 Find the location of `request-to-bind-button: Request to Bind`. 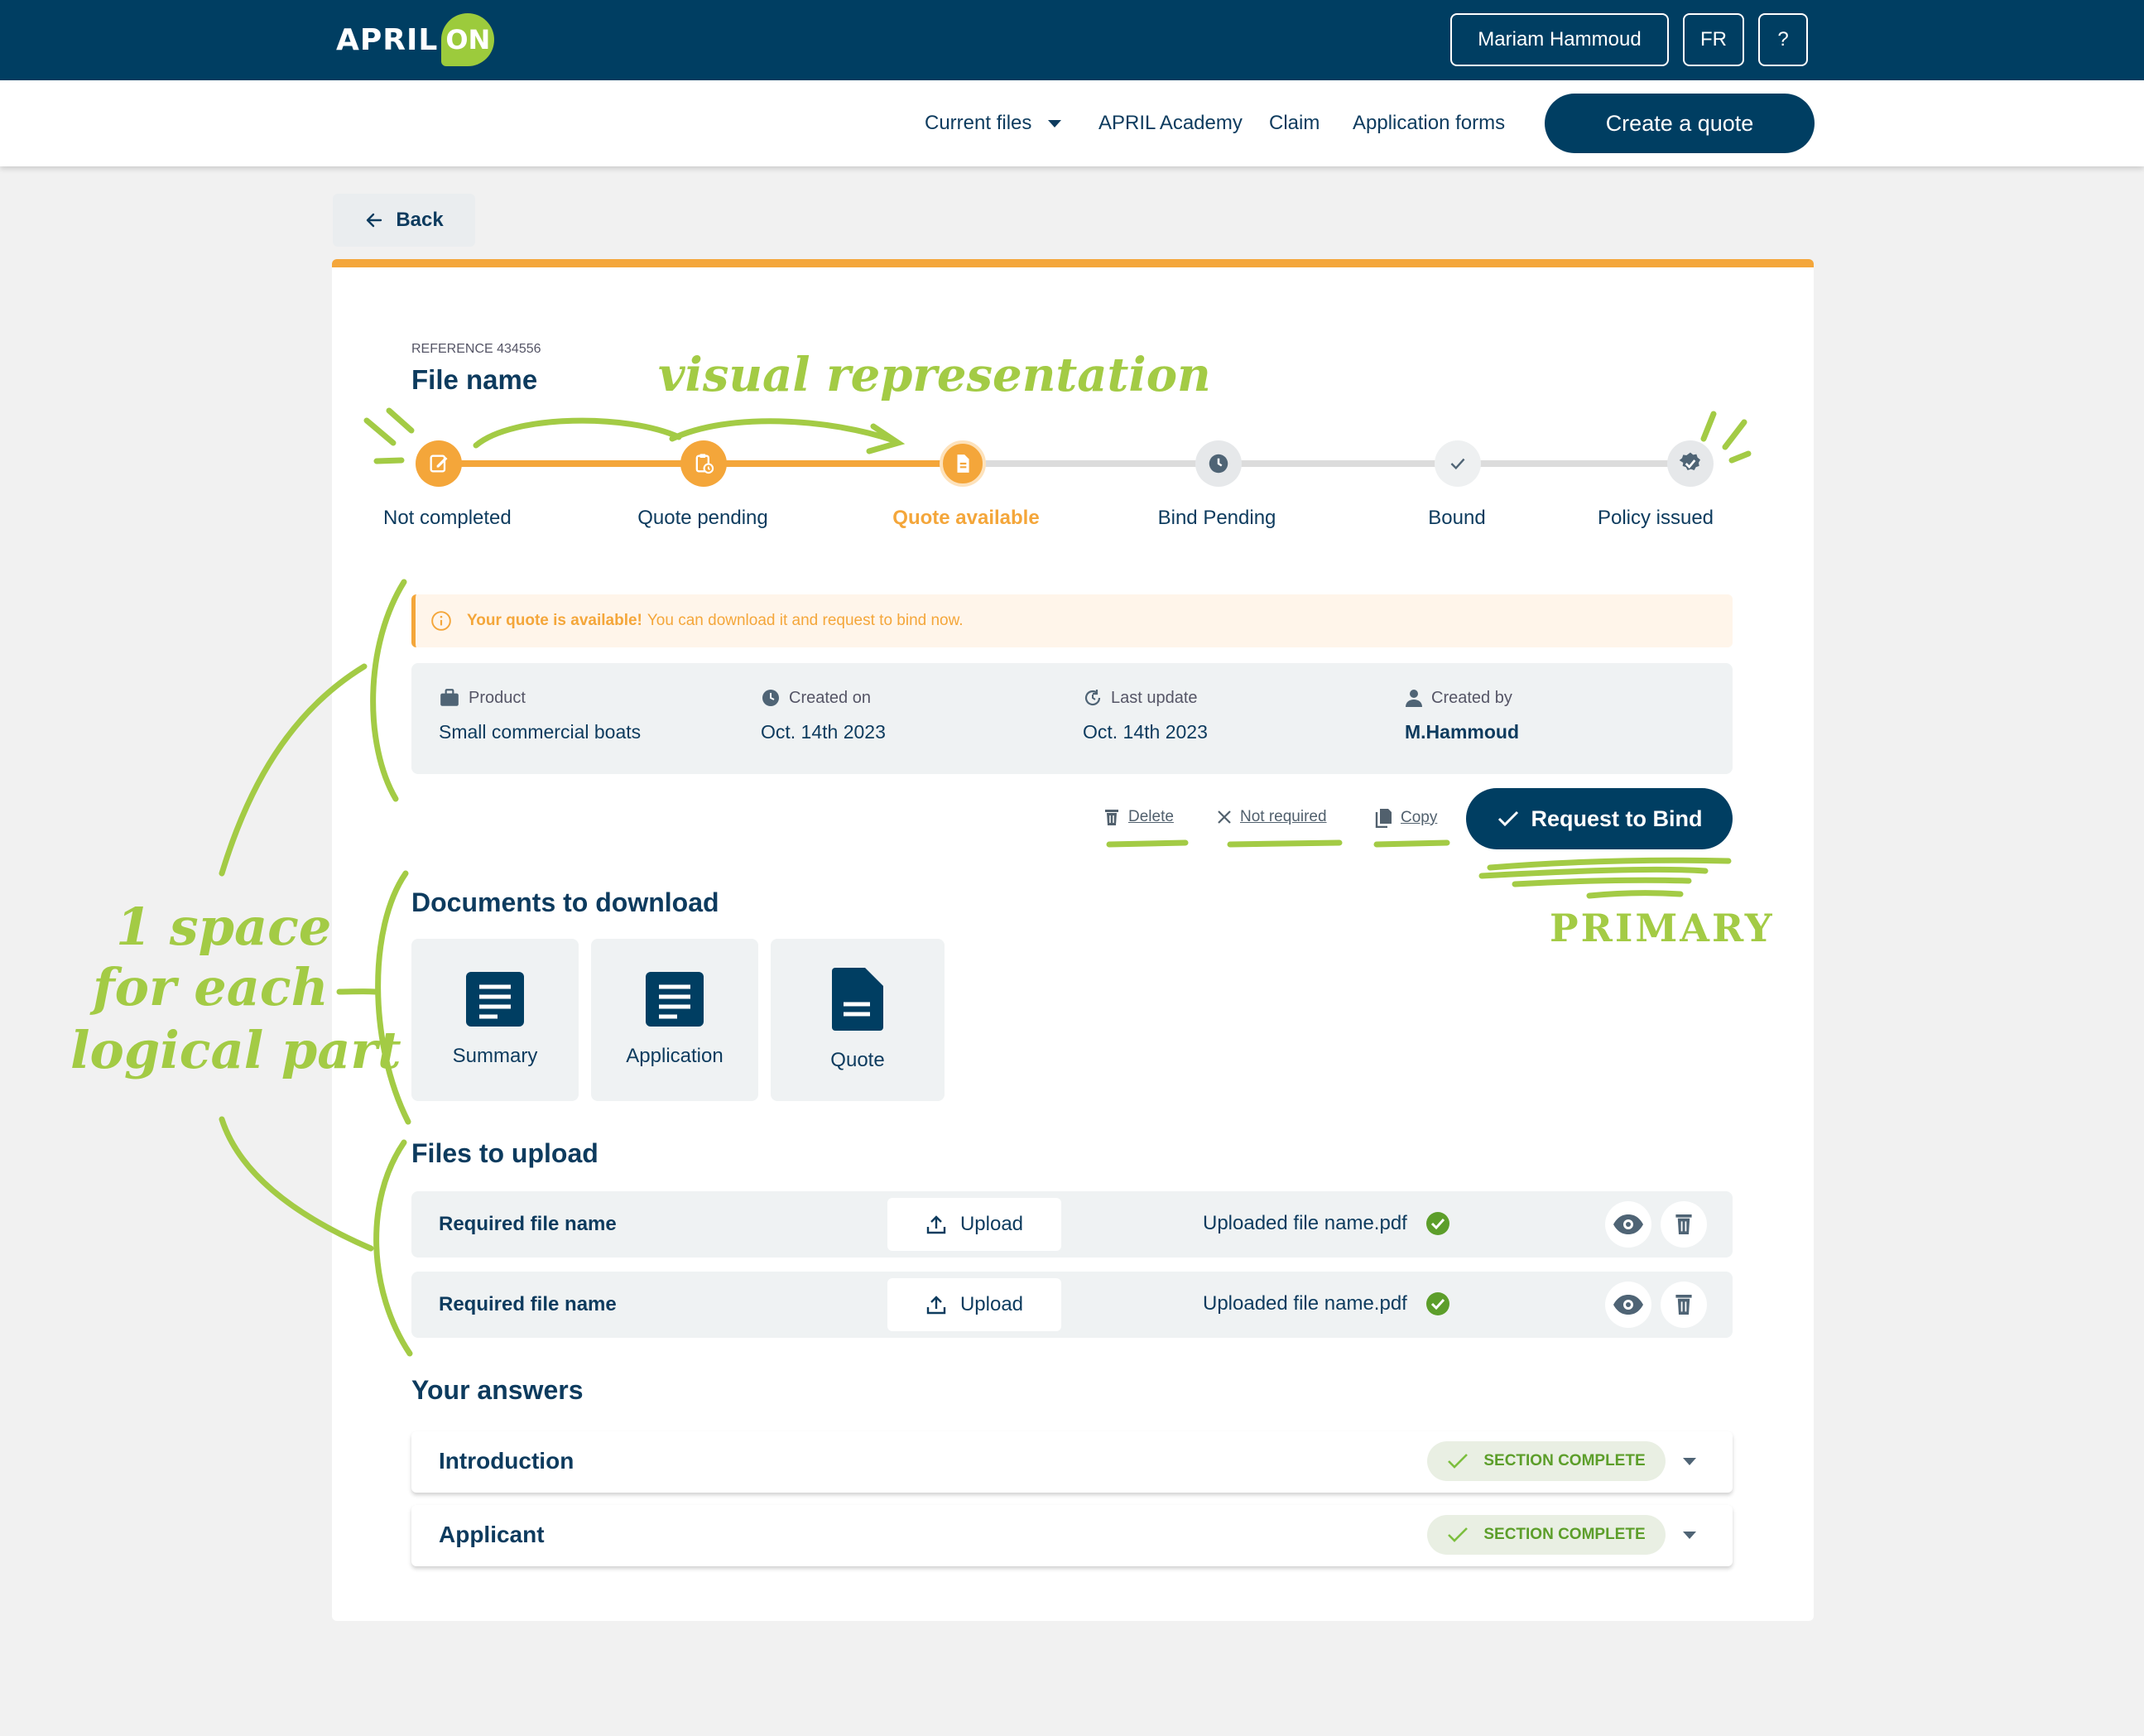

request-to-bind-button: Request to Bind is located at coordinates (1599, 818).